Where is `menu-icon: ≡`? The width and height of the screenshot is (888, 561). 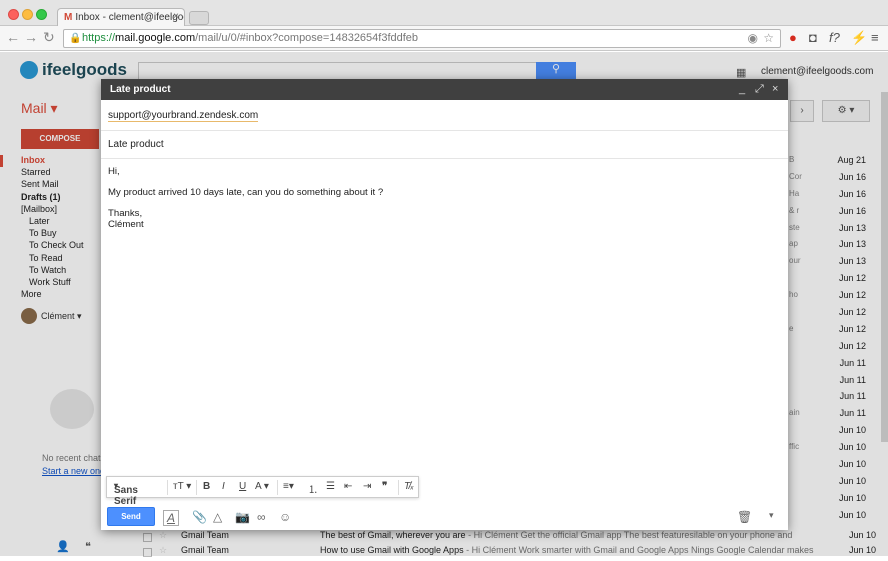
menu-icon: ≡ is located at coordinates (875, 37).